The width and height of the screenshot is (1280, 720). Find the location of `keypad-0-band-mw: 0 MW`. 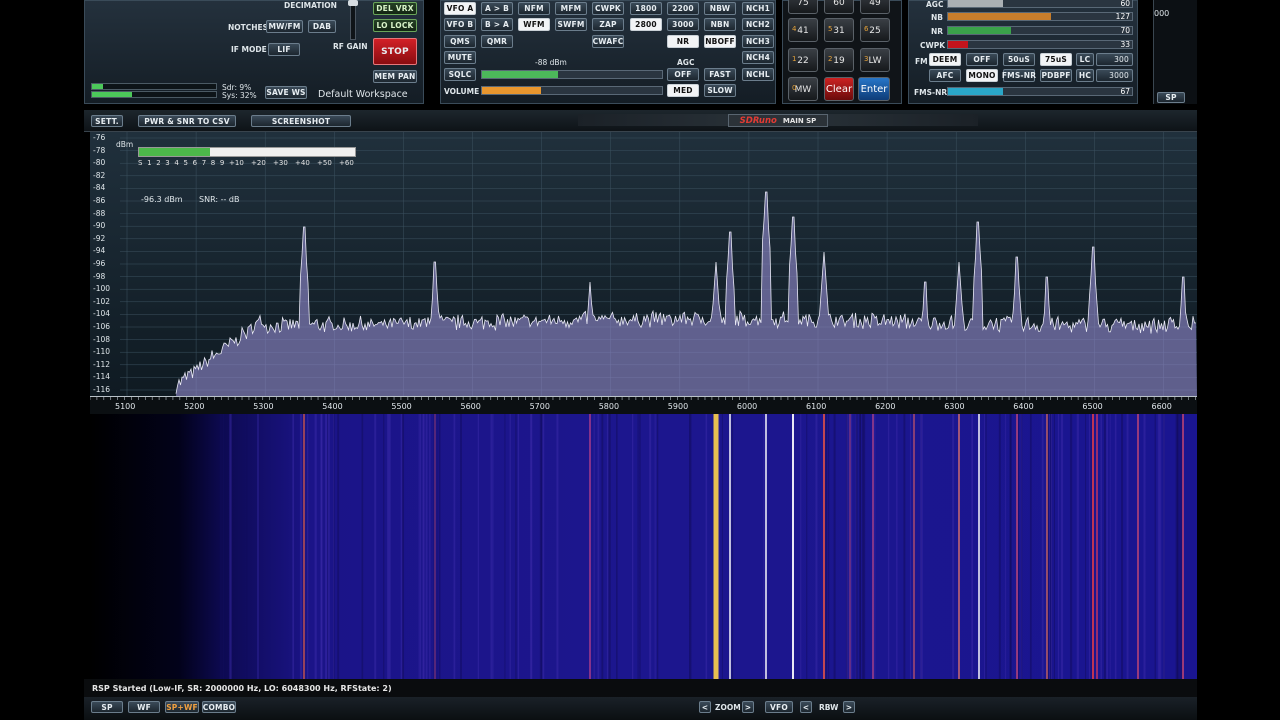

keypad-0-band-mw: 0 MW is located at coordinates (803, 89).